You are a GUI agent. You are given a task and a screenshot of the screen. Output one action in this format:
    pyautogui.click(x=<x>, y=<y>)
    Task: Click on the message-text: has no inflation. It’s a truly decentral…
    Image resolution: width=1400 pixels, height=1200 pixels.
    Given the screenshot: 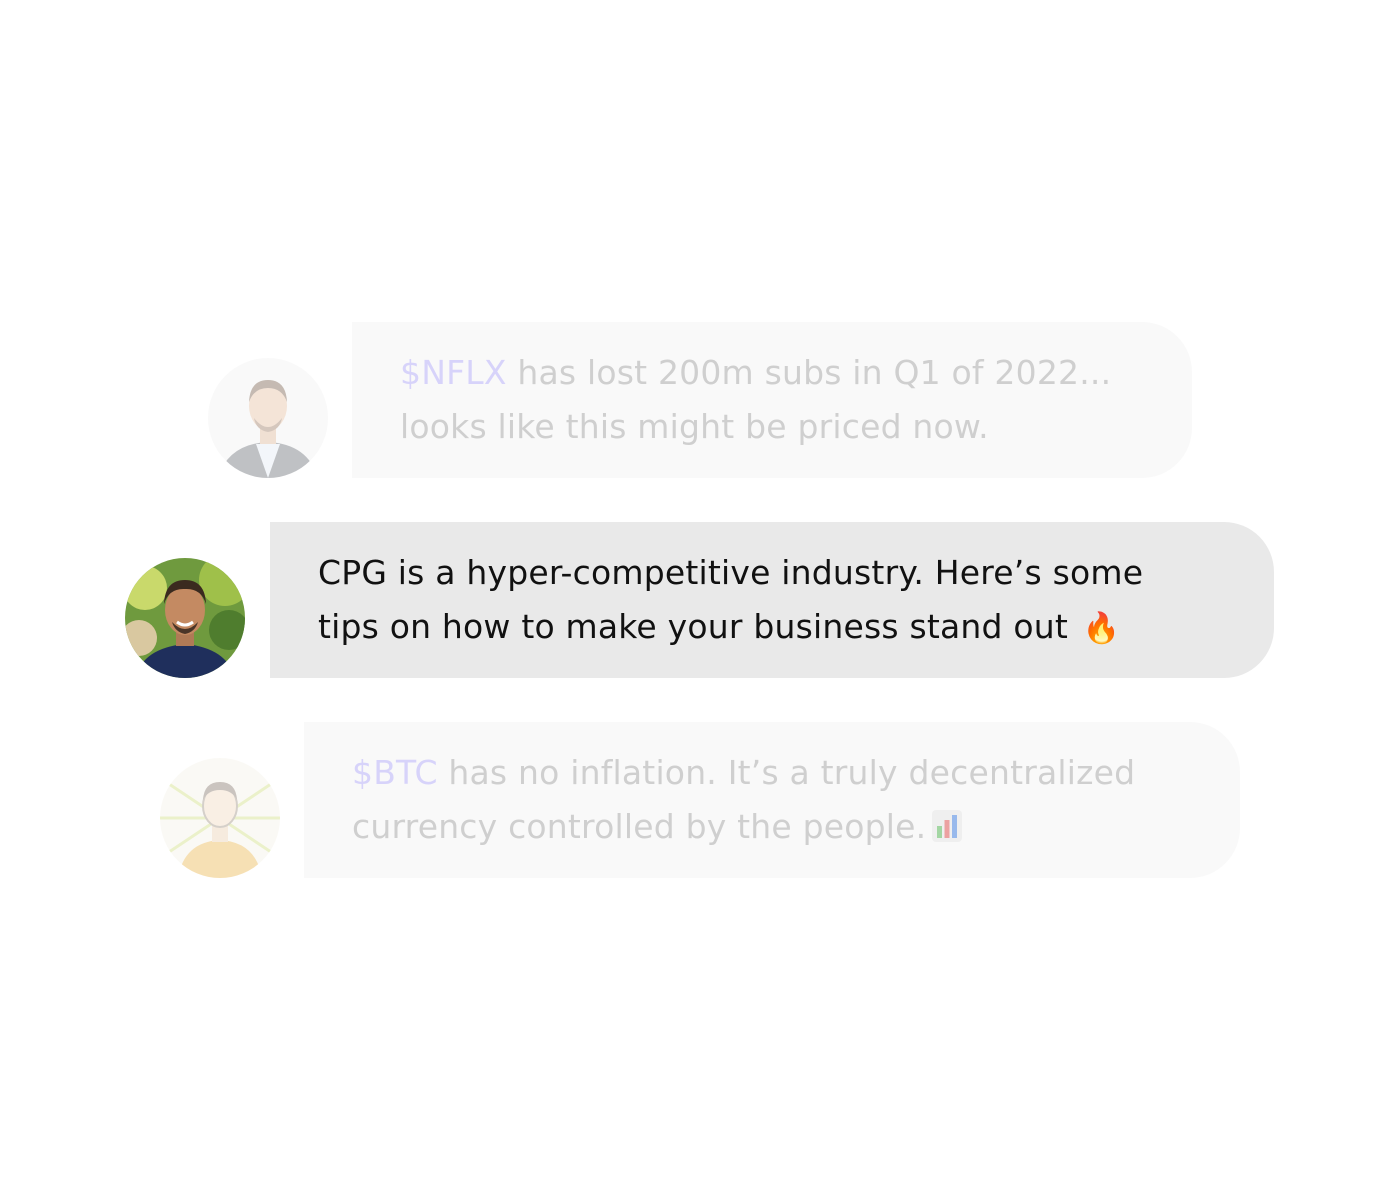 What is the action you would take?
    pyautogui.click(x=786, y=772)
    